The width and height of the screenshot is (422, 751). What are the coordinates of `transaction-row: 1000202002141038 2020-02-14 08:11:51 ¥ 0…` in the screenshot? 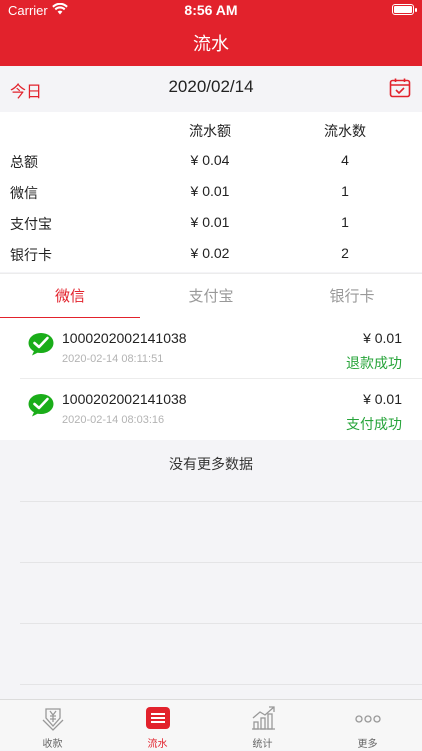 It's located at (211, 348).